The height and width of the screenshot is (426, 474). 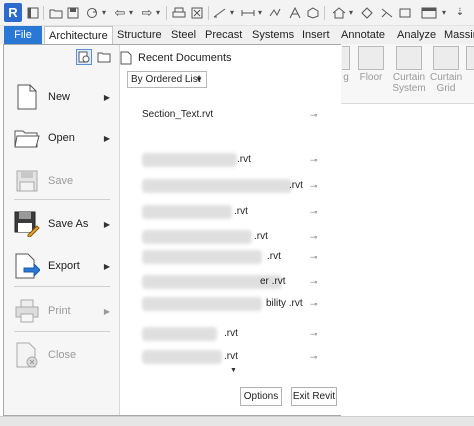 I want to click on tab-systems: Systems, so click(x=273, y=35).